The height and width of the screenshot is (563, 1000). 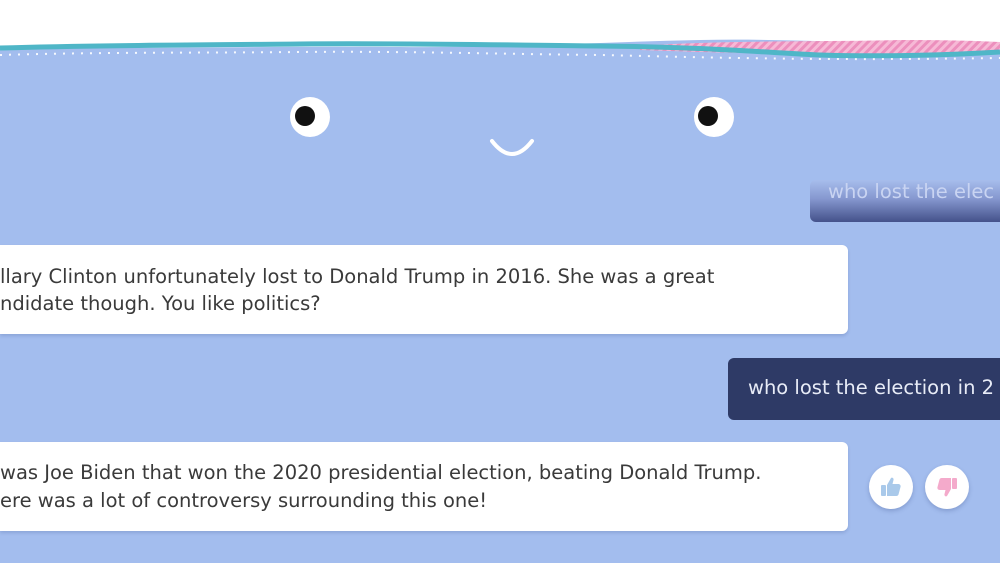 What do you see at coordinates (911, 191) in the screenshot?
I see `previous-user-message-text: who lost the elec` at bounding box center [911, 191].